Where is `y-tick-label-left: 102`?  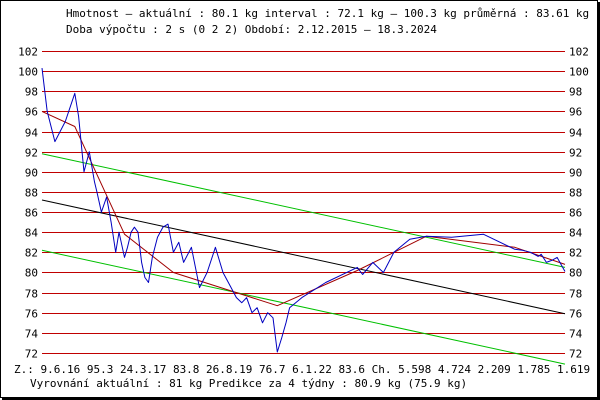 y-tick-label-left: 102 is located at coordinates (28, 52).